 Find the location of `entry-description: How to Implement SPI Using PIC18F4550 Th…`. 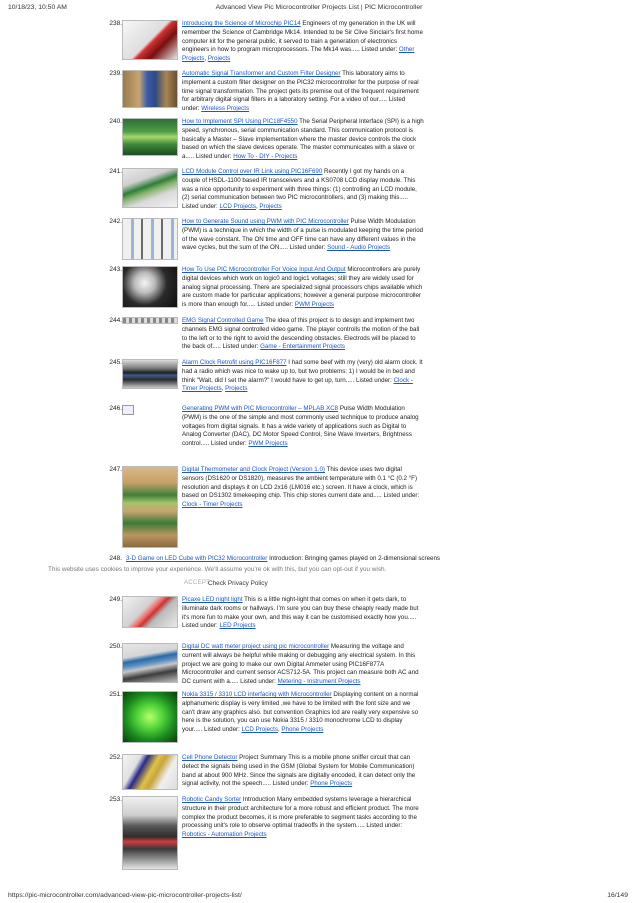

entry-description: How to Implement SPI Using PIC18F4550 Th… is located at coordinates (303, 139).